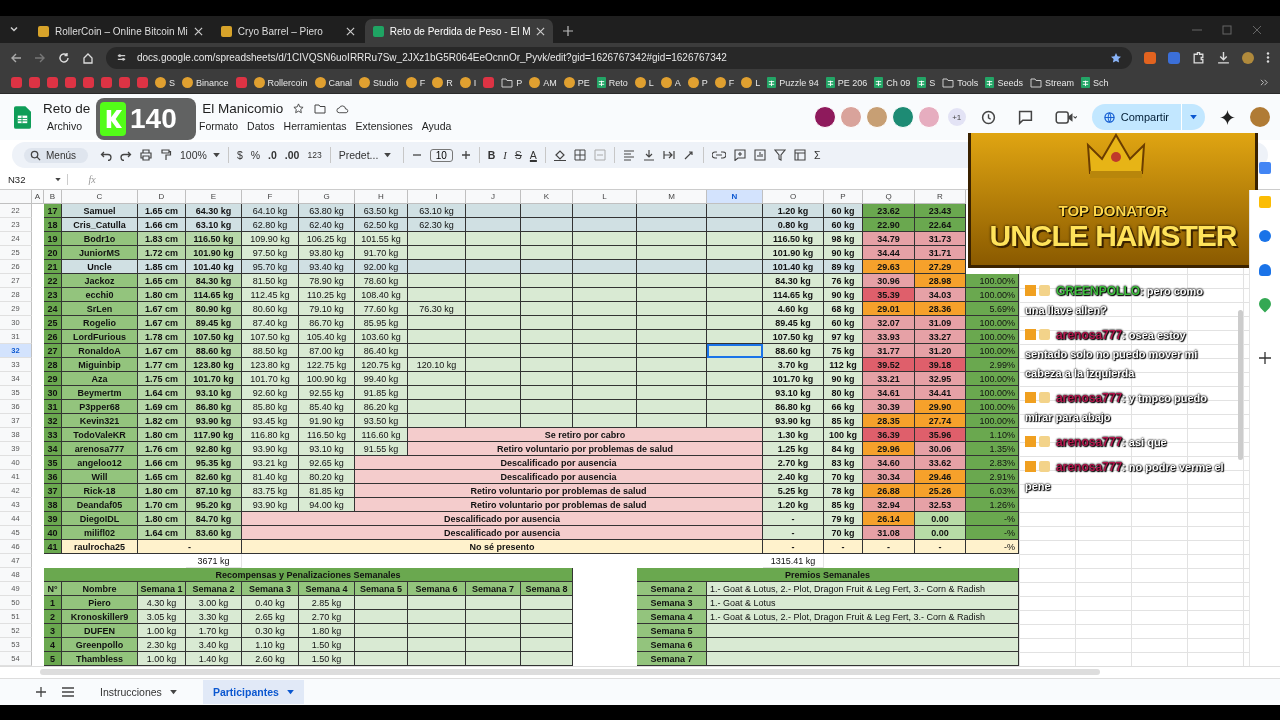  I want to click on bookmark: Ch 09, so click(892, 82).